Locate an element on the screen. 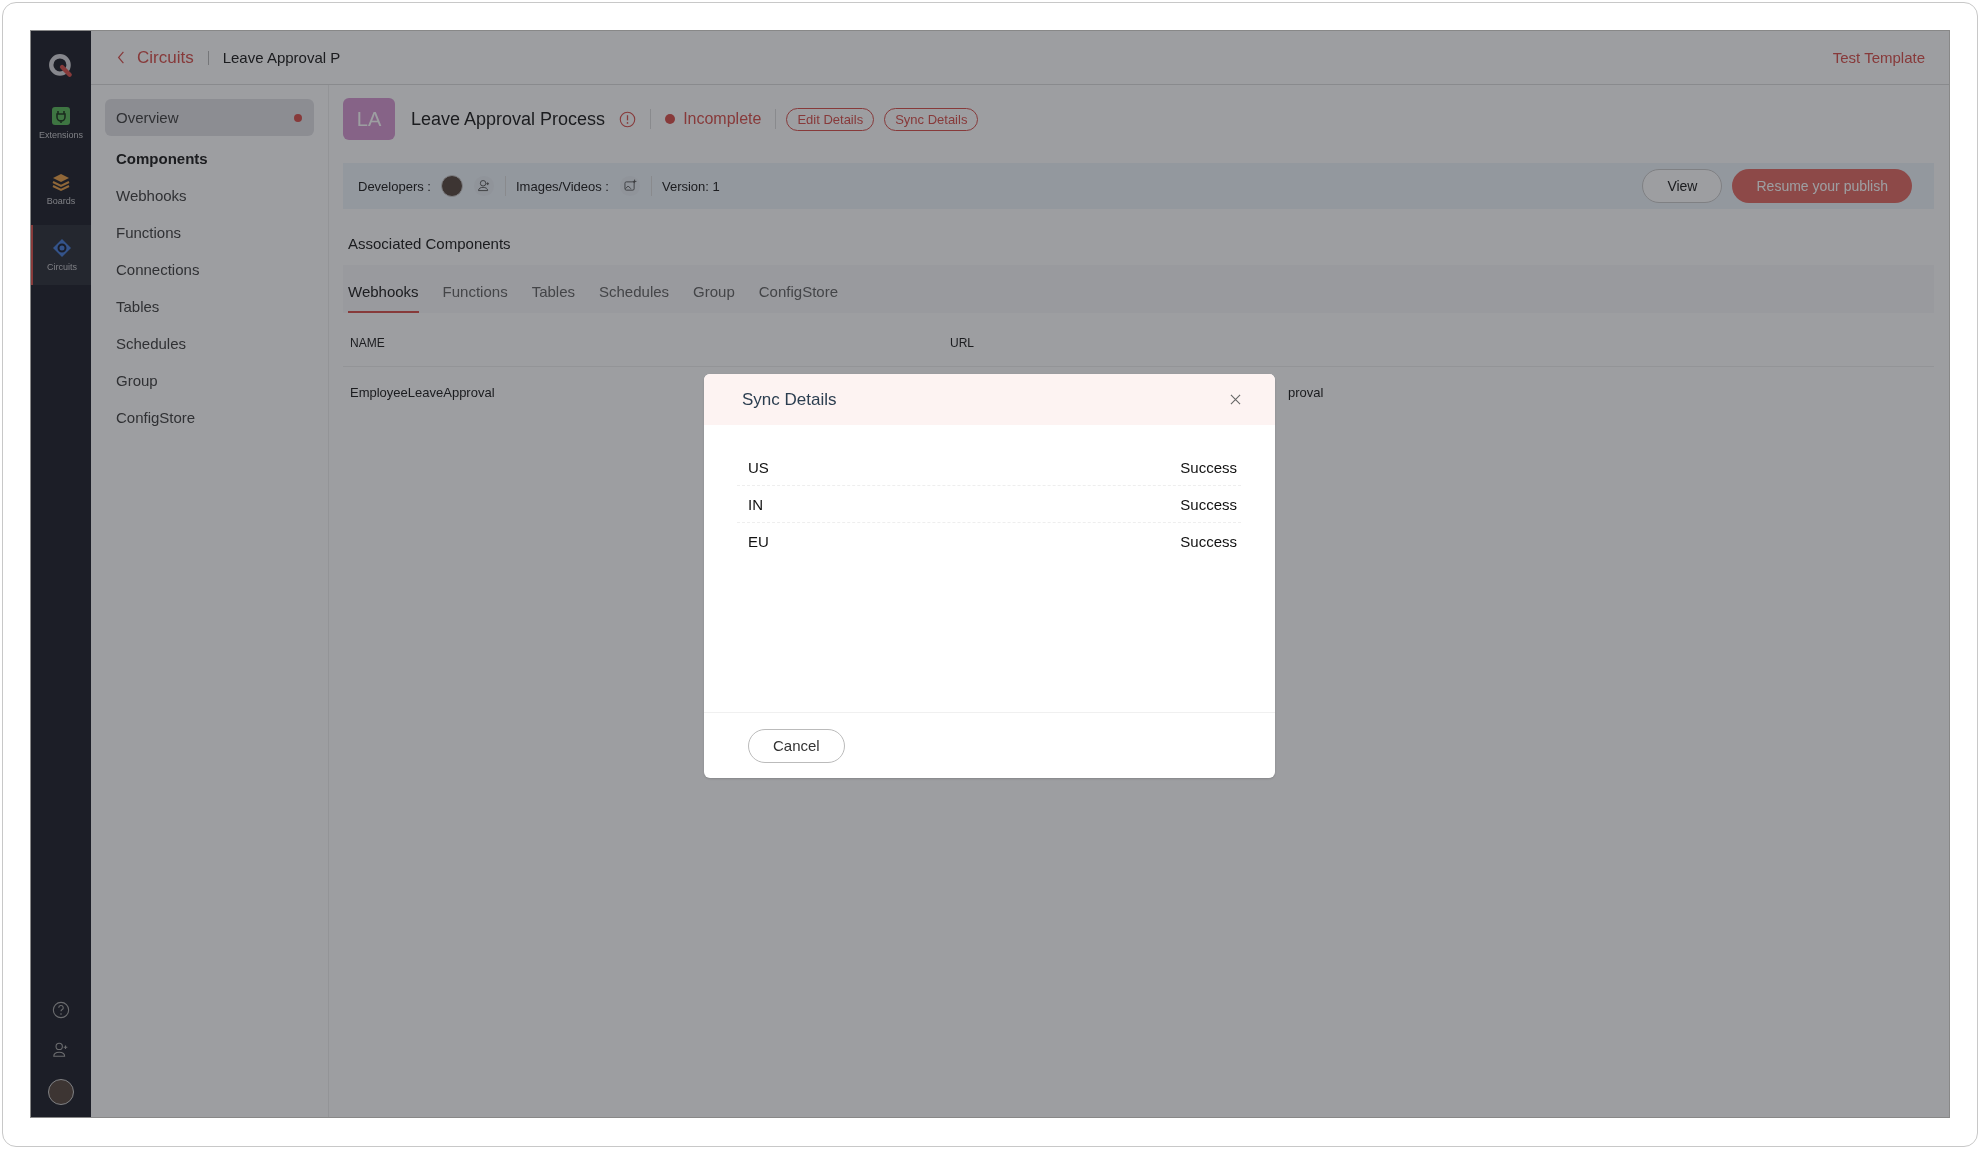  user-avatar is located at coordinates (61, 1092).